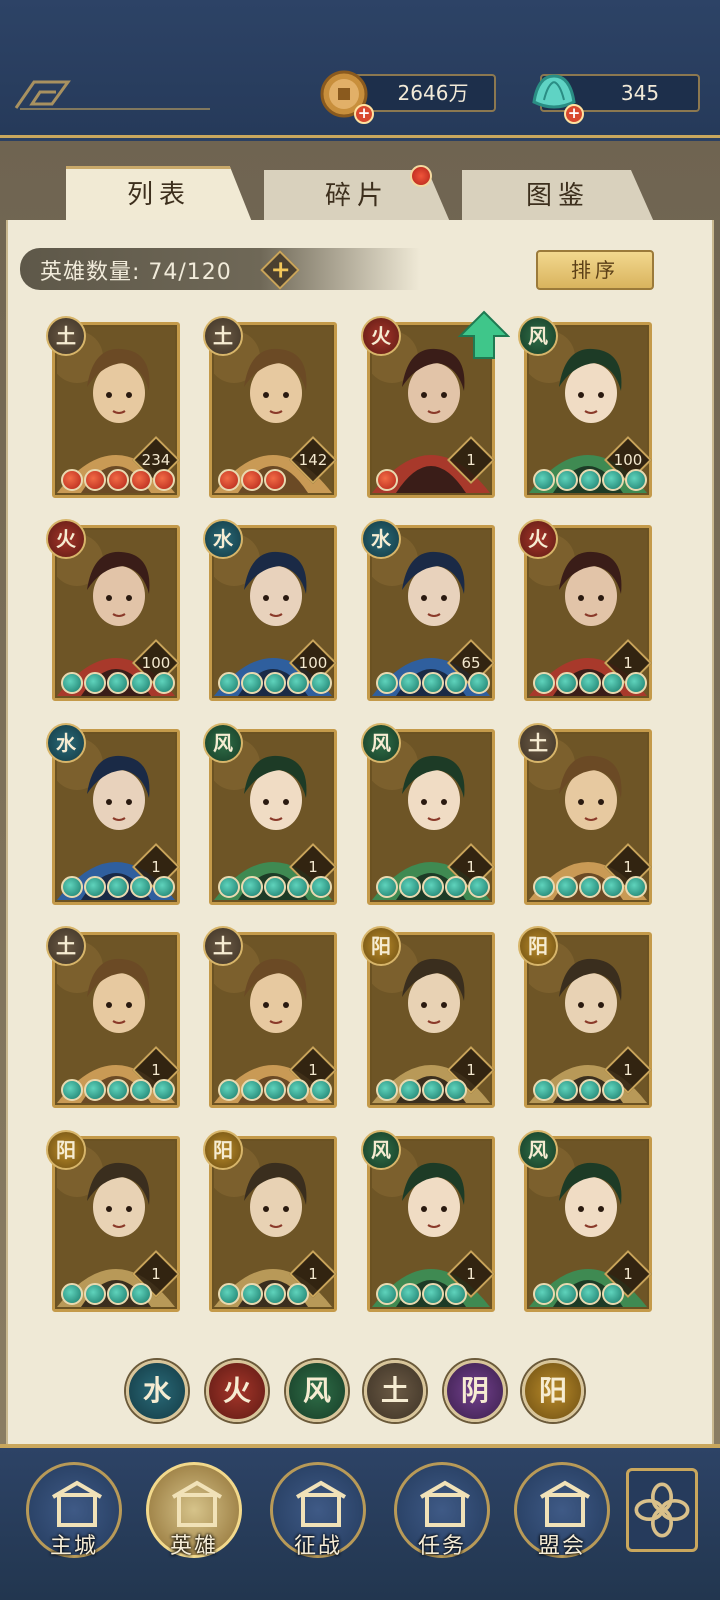 This screenshot has height=1600, width=720. Describe the element at coordinates (270, 407) in the screenshot. I see `hero-card: 土 142` at that location.